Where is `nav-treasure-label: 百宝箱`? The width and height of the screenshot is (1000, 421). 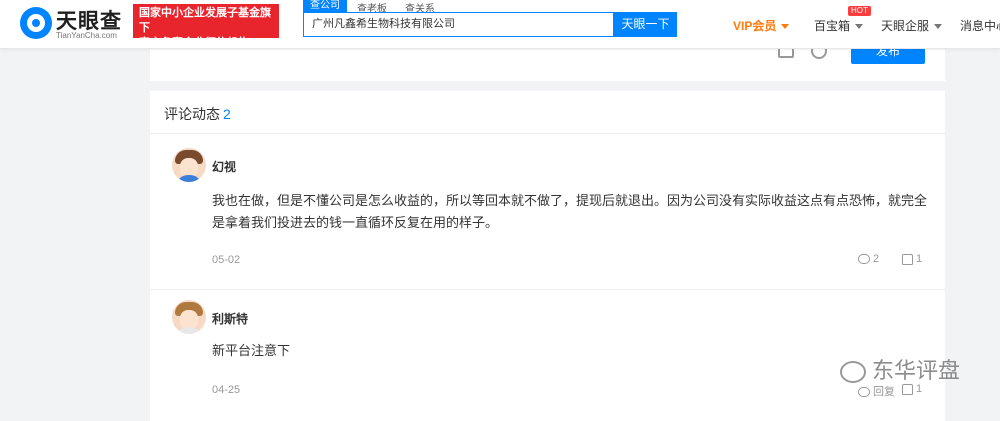
nav-treasure-label: 百宝箱 is located at coordinates (832, 26).